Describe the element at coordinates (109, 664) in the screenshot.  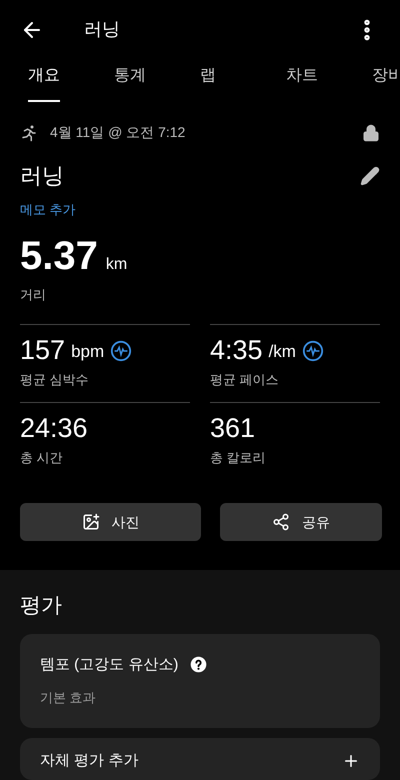
I see `card-title: 템포 (고강도 유산소)` at that location.